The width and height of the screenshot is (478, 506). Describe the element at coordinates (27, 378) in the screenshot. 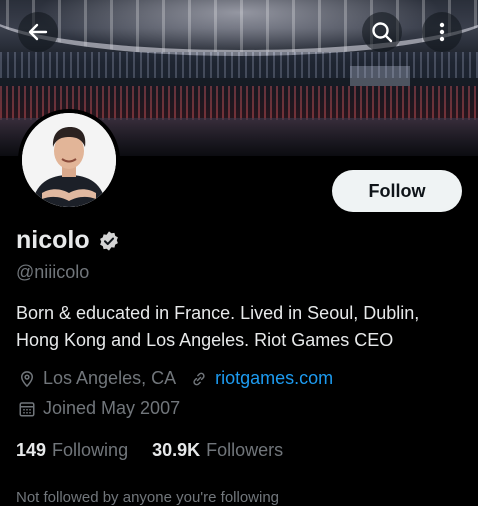

I see `location-pin-icon` at that location.